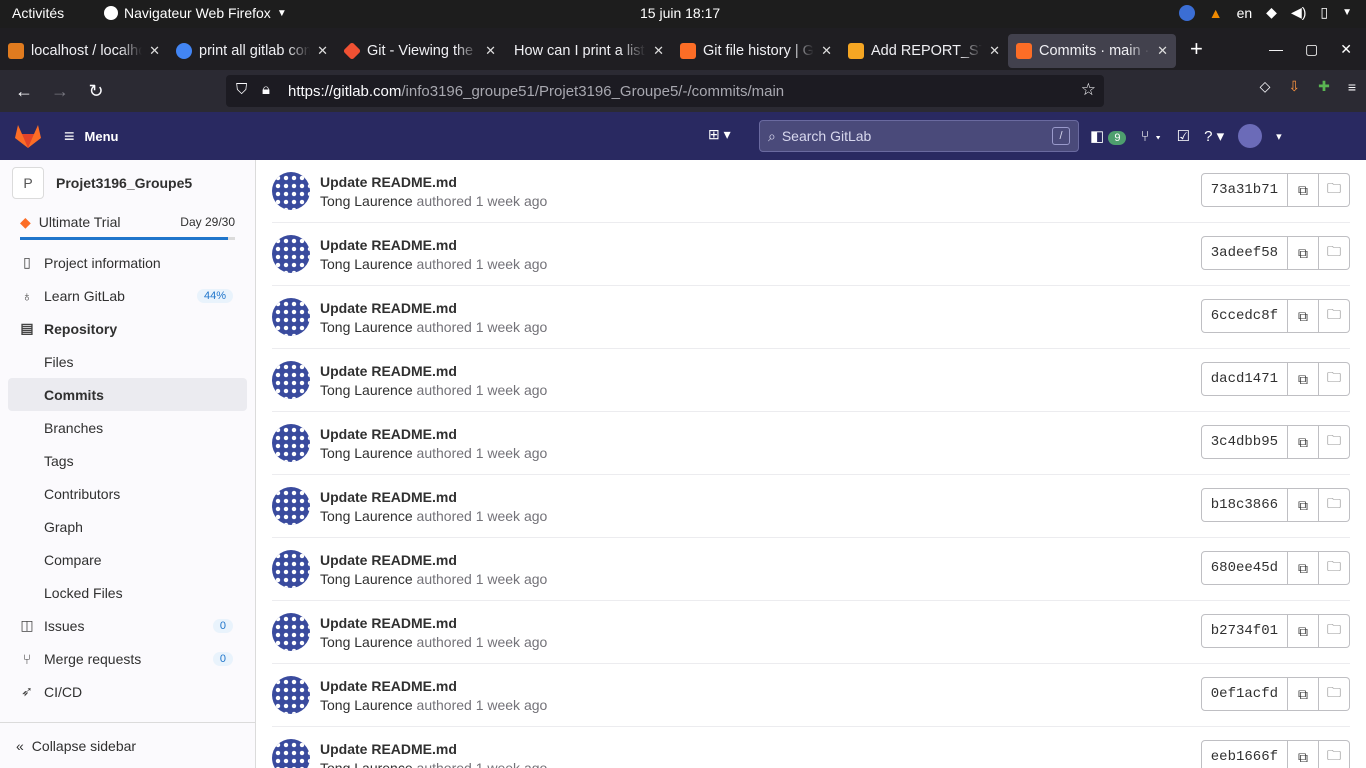  Describe the element at coordinates (1265, 12) in the screenshot. I see `system-tray: ▲ en ◆ ◀) ▯ ▼` at that location.